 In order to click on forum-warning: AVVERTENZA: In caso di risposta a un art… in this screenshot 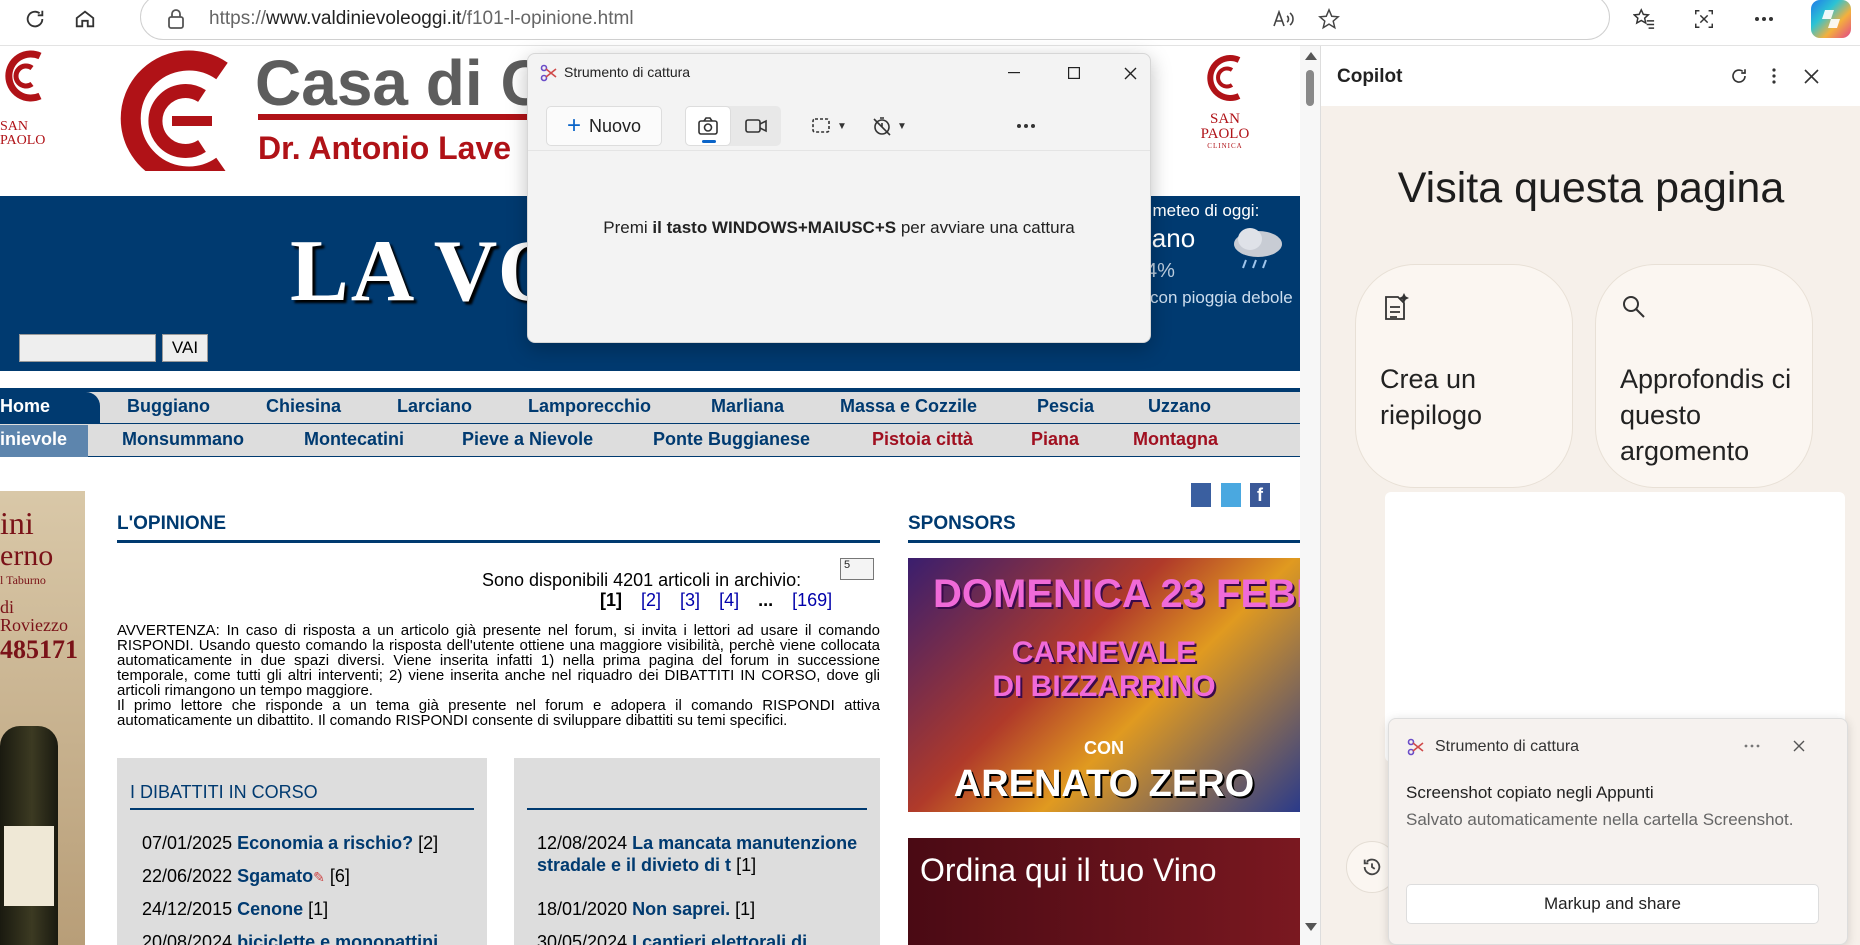, I will do `click(498, 675)`.